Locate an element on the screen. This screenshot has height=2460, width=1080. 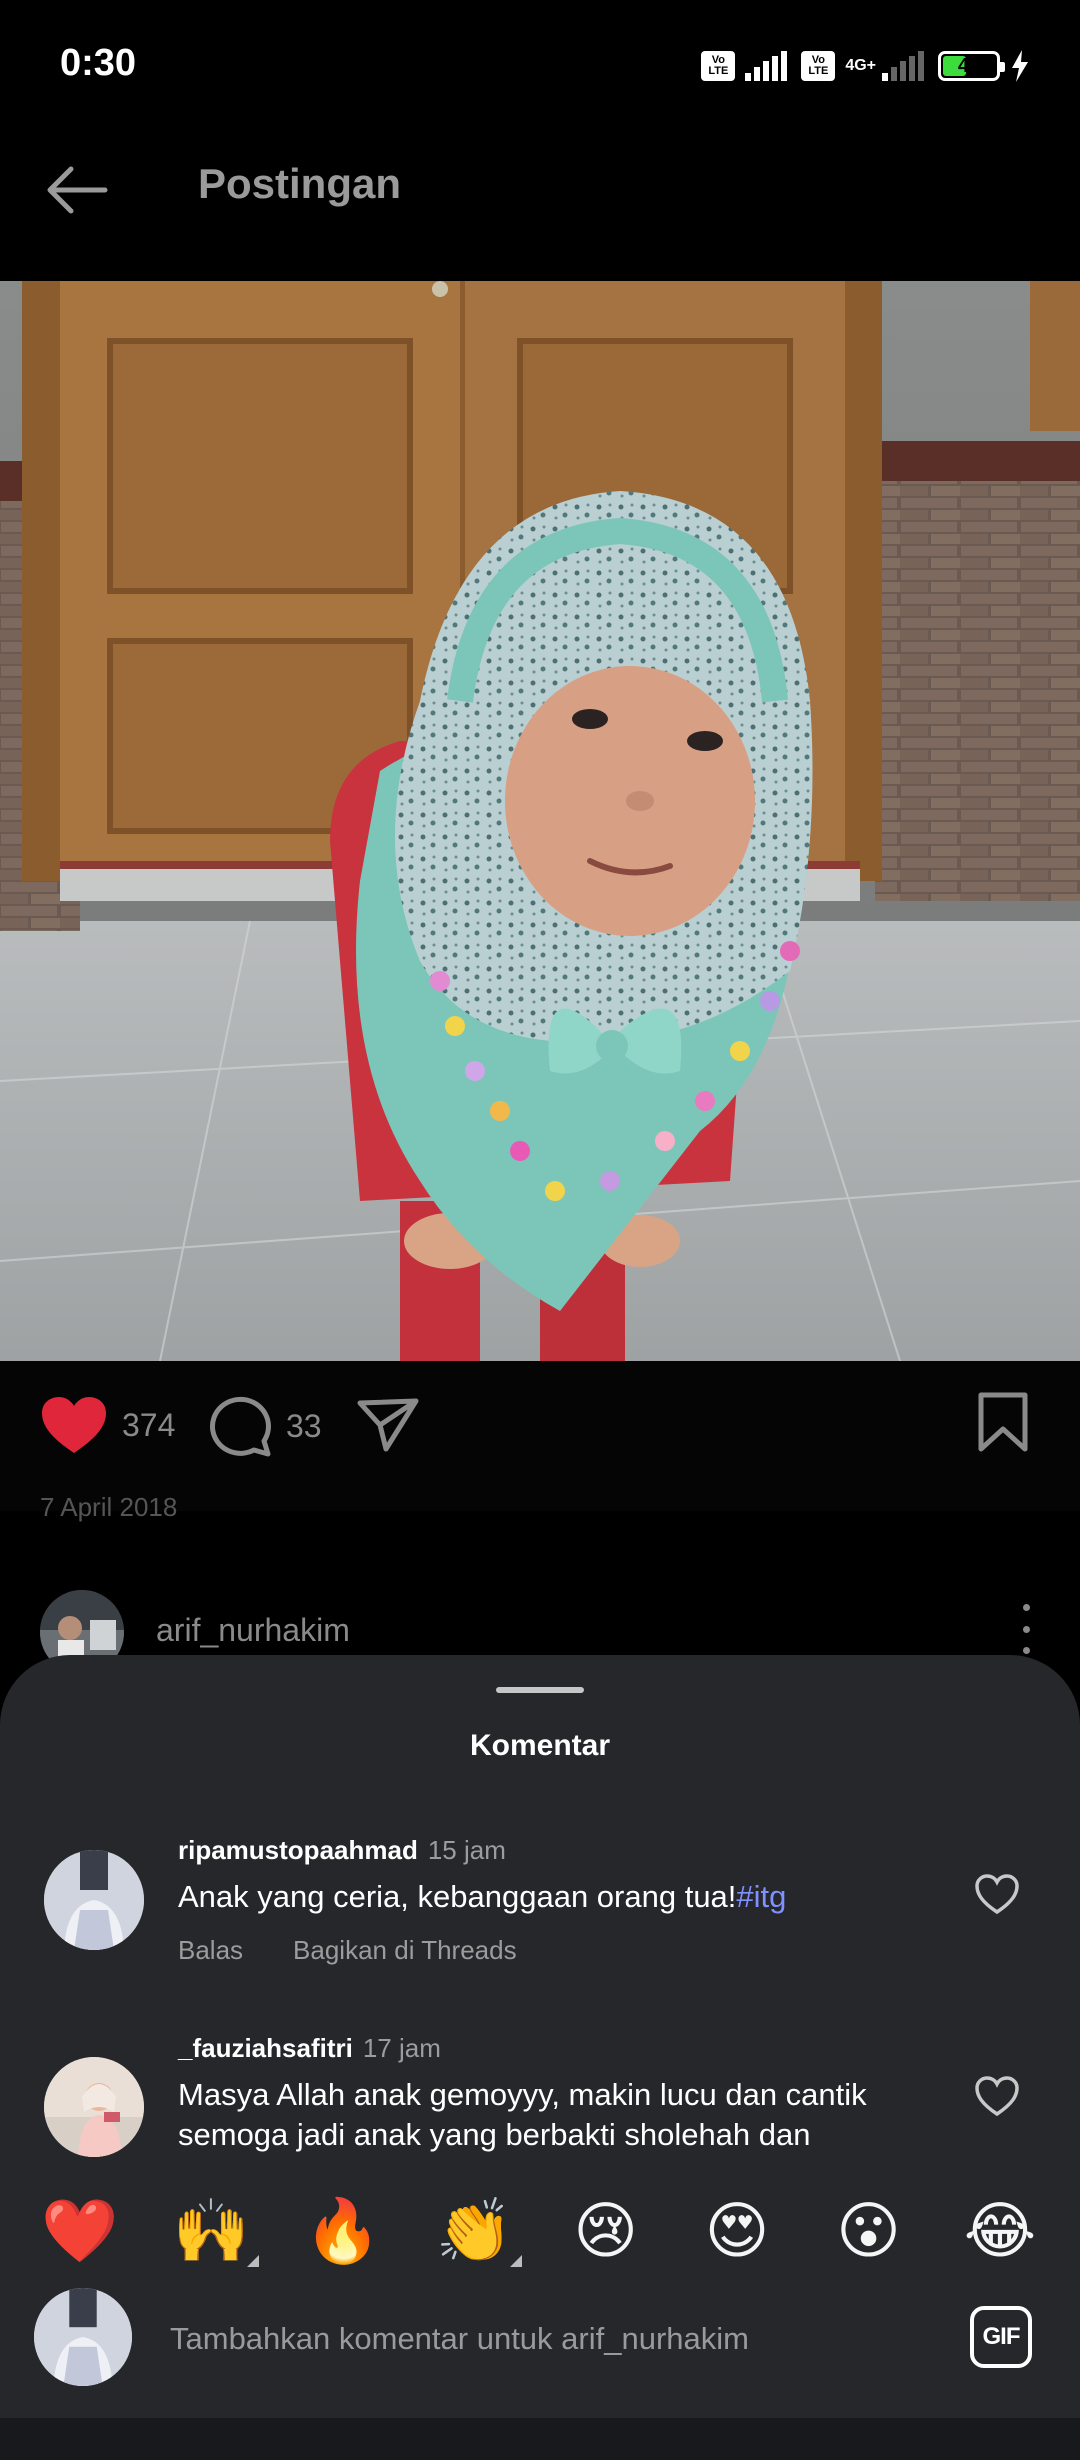
charging-bolt-icon is located at coordinates (1020, 66).